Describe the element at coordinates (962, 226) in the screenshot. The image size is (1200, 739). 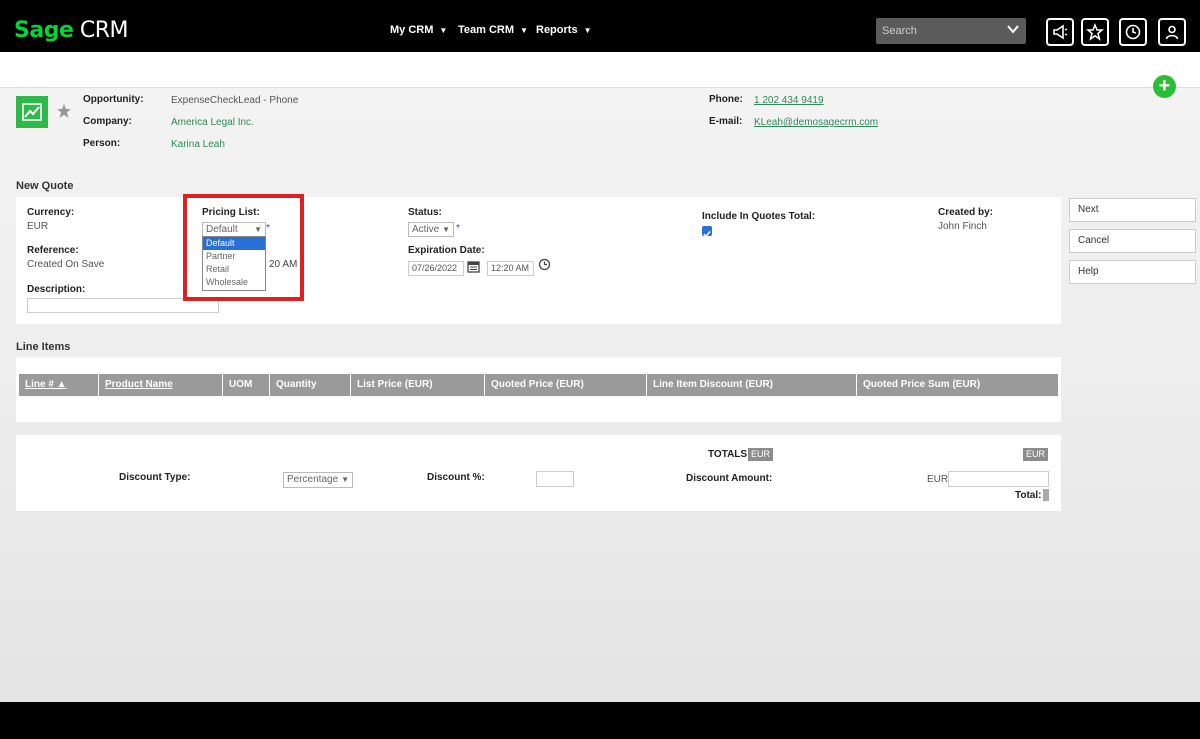
I see `created-by-value: John Finch` at that location.